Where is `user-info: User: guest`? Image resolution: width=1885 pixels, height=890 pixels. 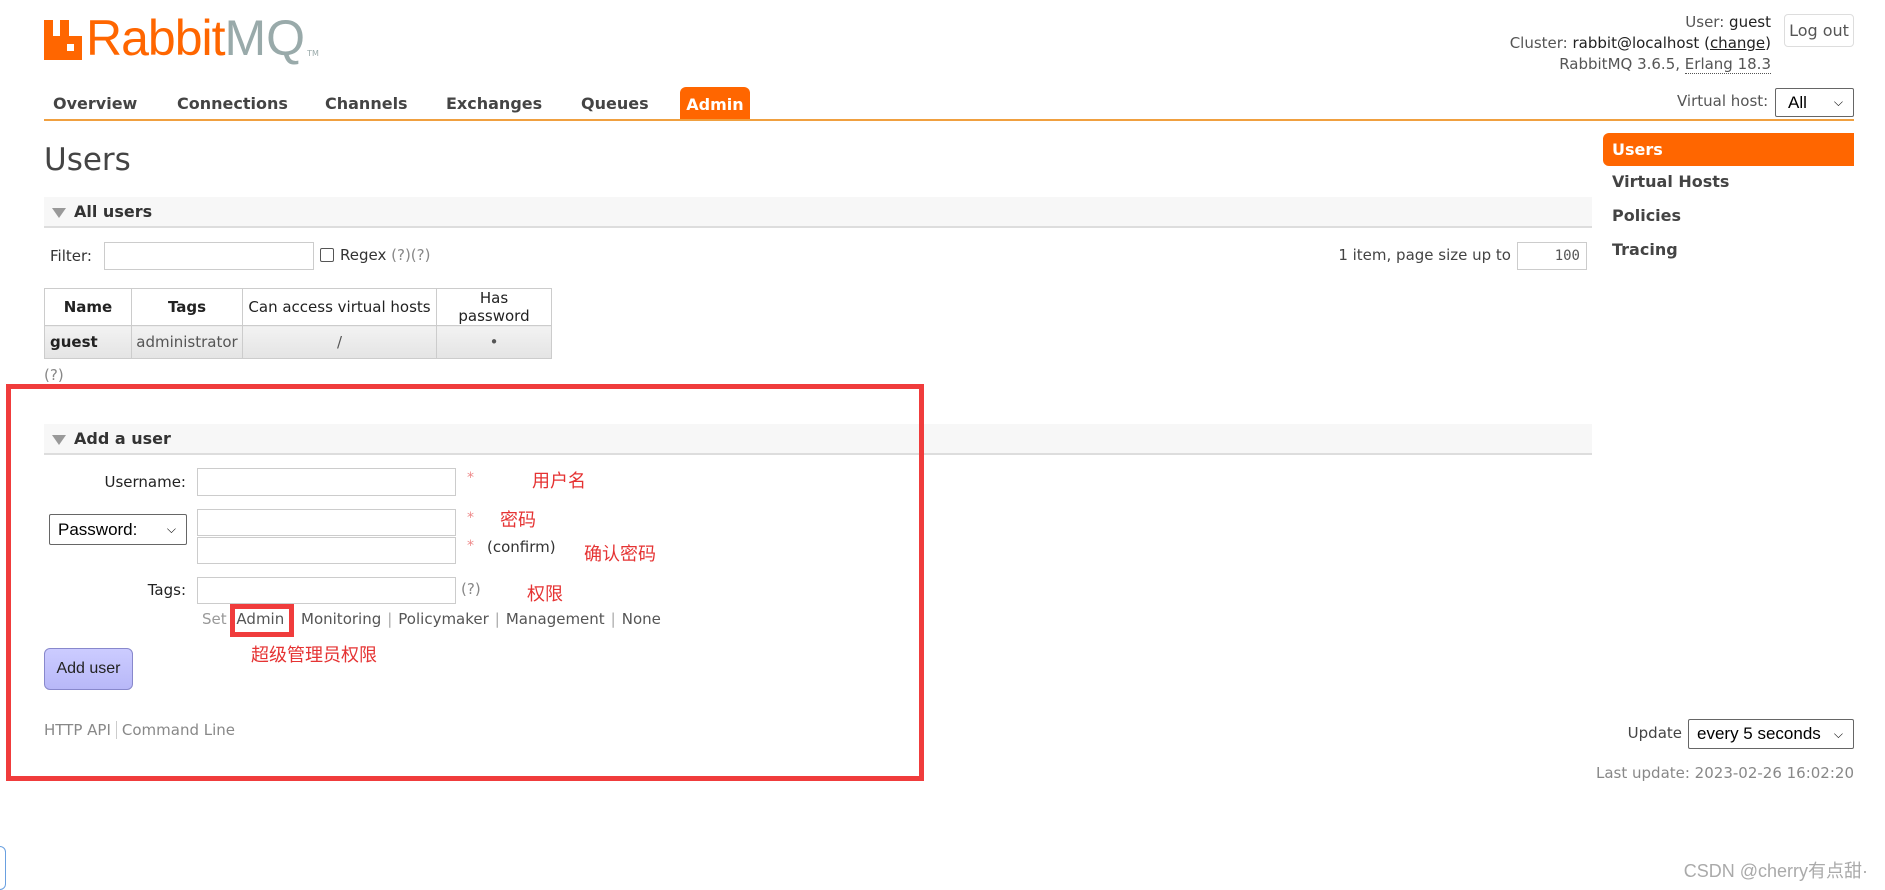 user-info: User: guest is located at coordinates (1728, 22).